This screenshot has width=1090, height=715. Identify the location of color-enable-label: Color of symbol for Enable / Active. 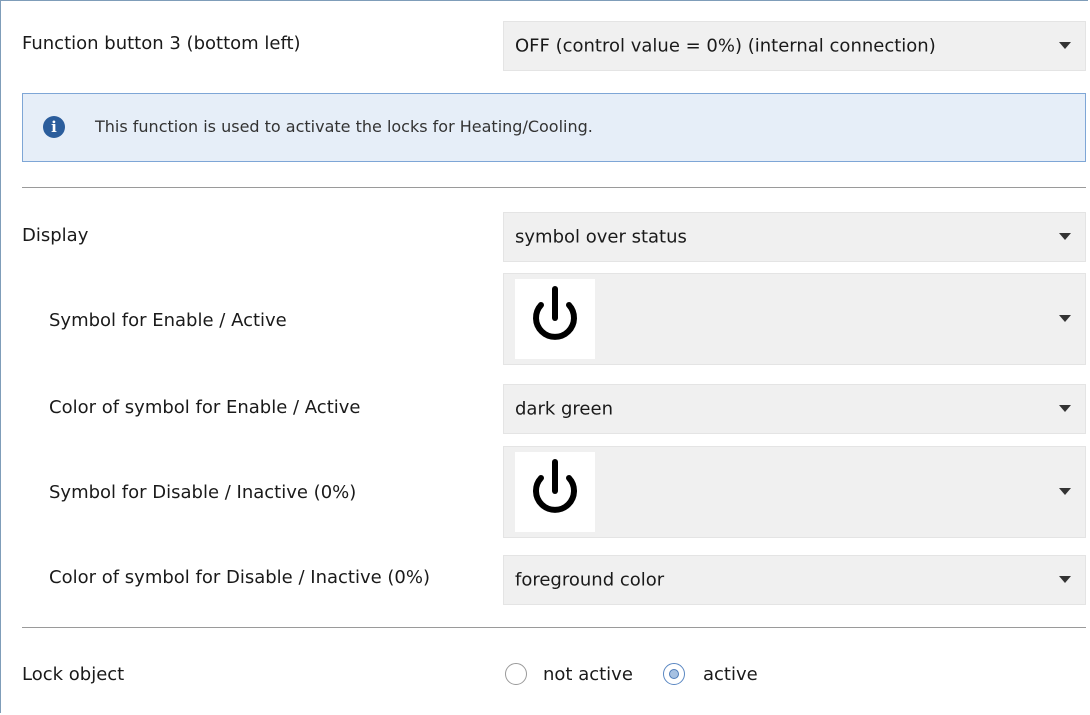
(205, 407).